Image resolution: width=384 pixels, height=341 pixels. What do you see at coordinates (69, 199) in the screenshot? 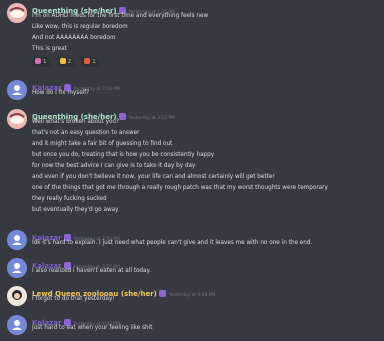
I see `message-text: they really fucking sucked` at bounding box center [69, 199].